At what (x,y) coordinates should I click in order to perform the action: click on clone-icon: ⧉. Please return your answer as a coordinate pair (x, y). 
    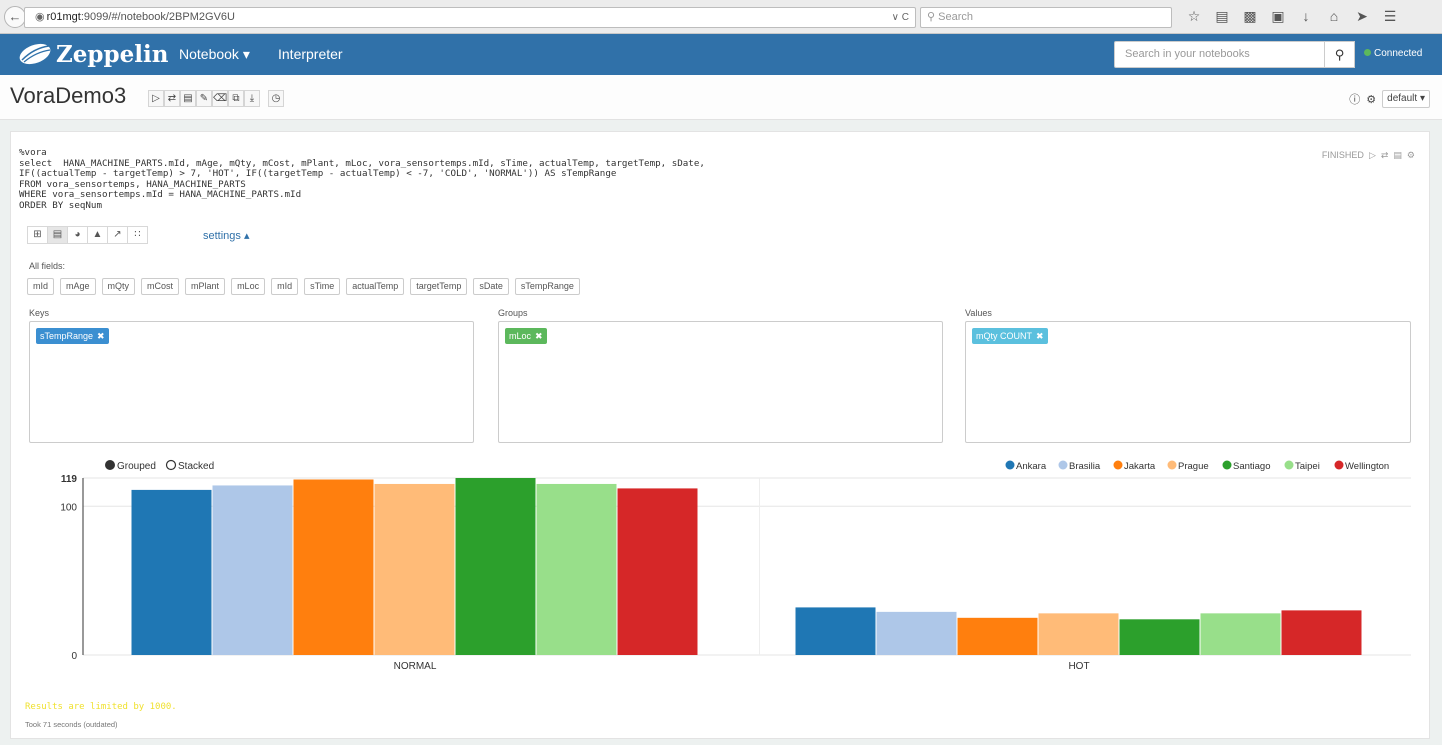
    Looking at the image, I should click on (236, 98).